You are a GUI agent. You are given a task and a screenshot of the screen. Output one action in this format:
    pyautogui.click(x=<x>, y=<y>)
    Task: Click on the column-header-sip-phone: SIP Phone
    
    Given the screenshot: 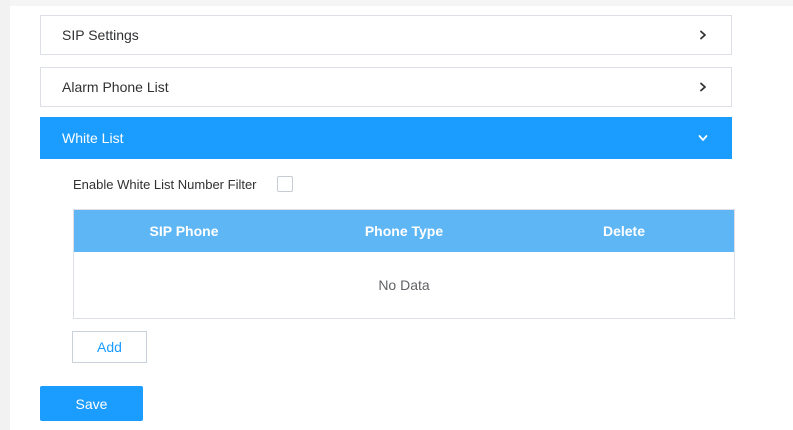 What is the action you would take?
    pyautogui.click(x=184, y=231)
    